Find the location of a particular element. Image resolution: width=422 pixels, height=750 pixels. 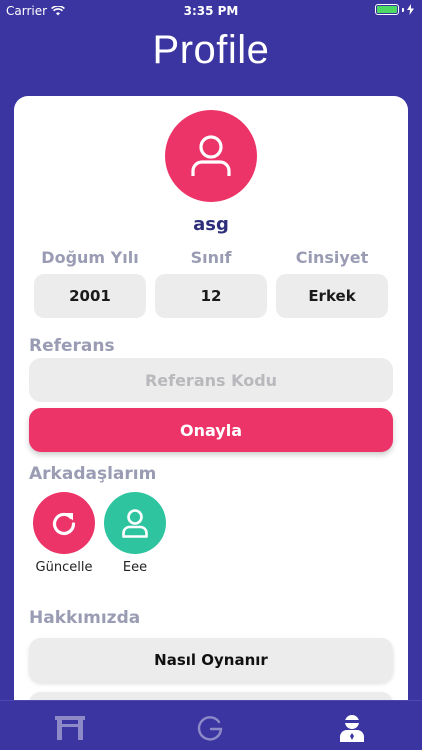

how-to-play-button: Nasıl Oynanır is located at coordinates (211, 660).